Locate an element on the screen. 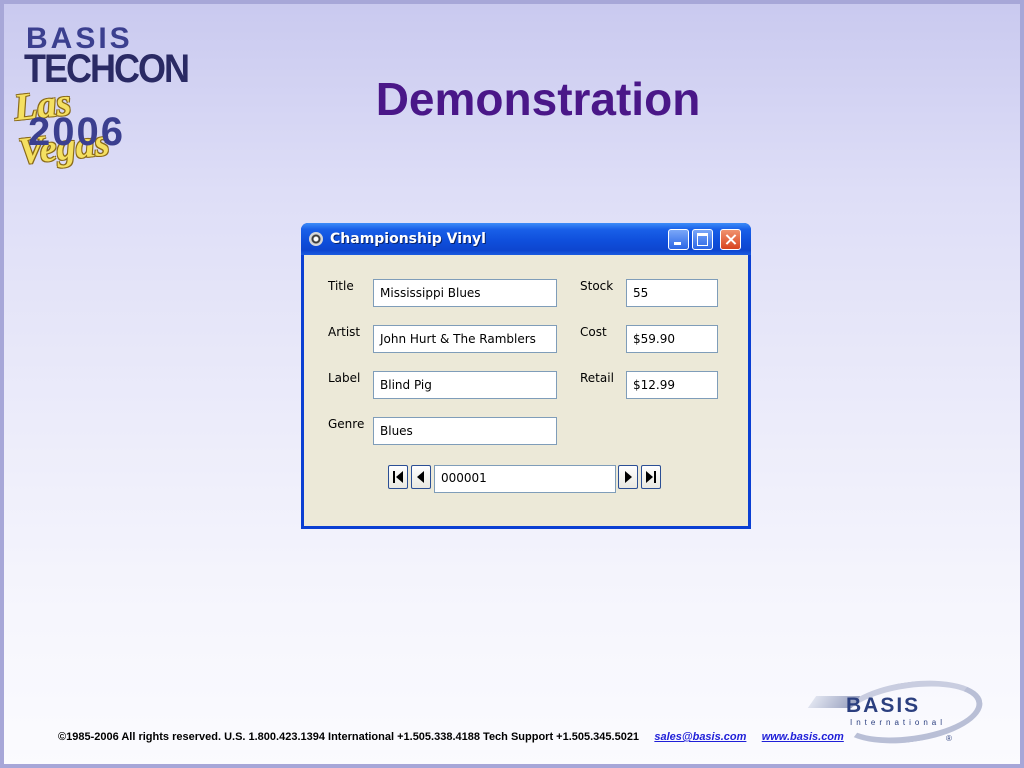 The width and height of the screenshot is (1024, 768). last-record-icon is located at coordinates (651, 477).